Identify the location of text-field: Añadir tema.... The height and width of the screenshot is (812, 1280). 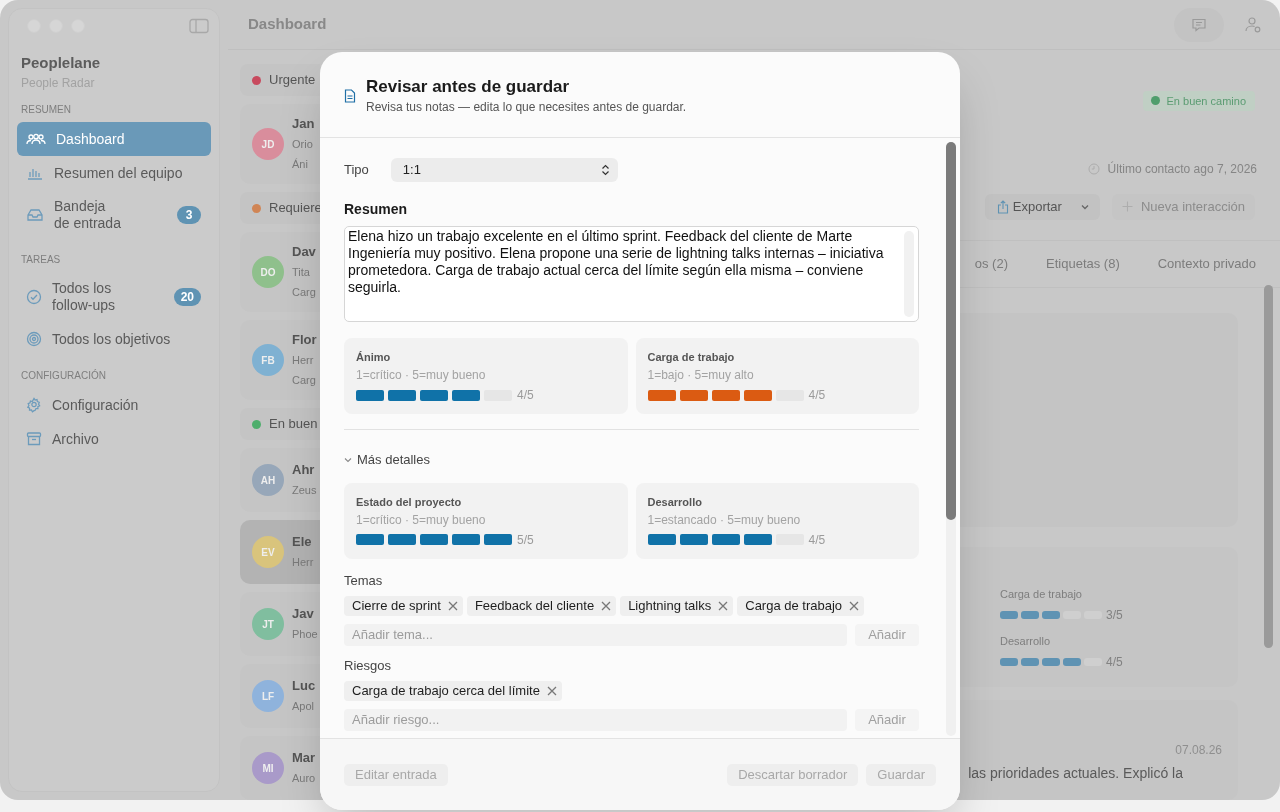
(595, 634).